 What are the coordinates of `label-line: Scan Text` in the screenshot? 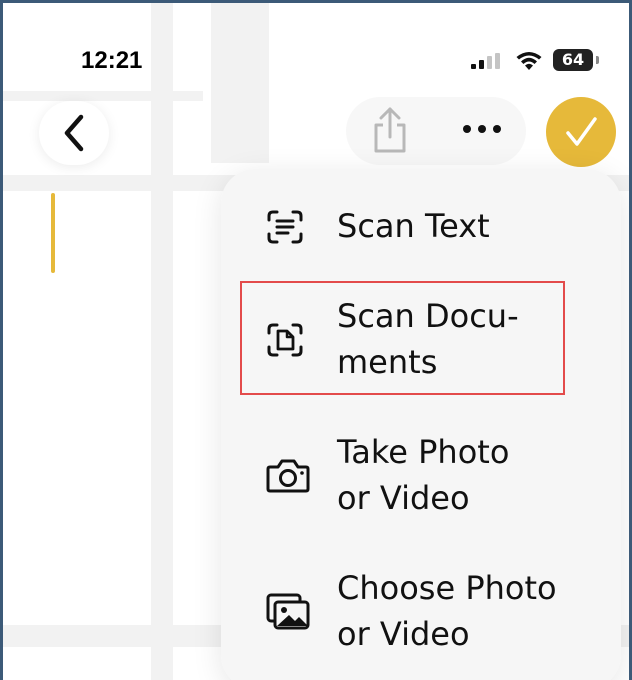 It's located at (413, 226).